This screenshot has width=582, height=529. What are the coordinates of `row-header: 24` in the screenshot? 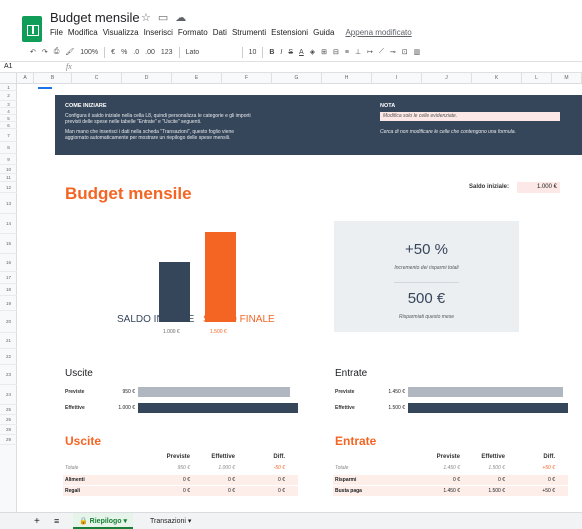 It's located at (8, 395).